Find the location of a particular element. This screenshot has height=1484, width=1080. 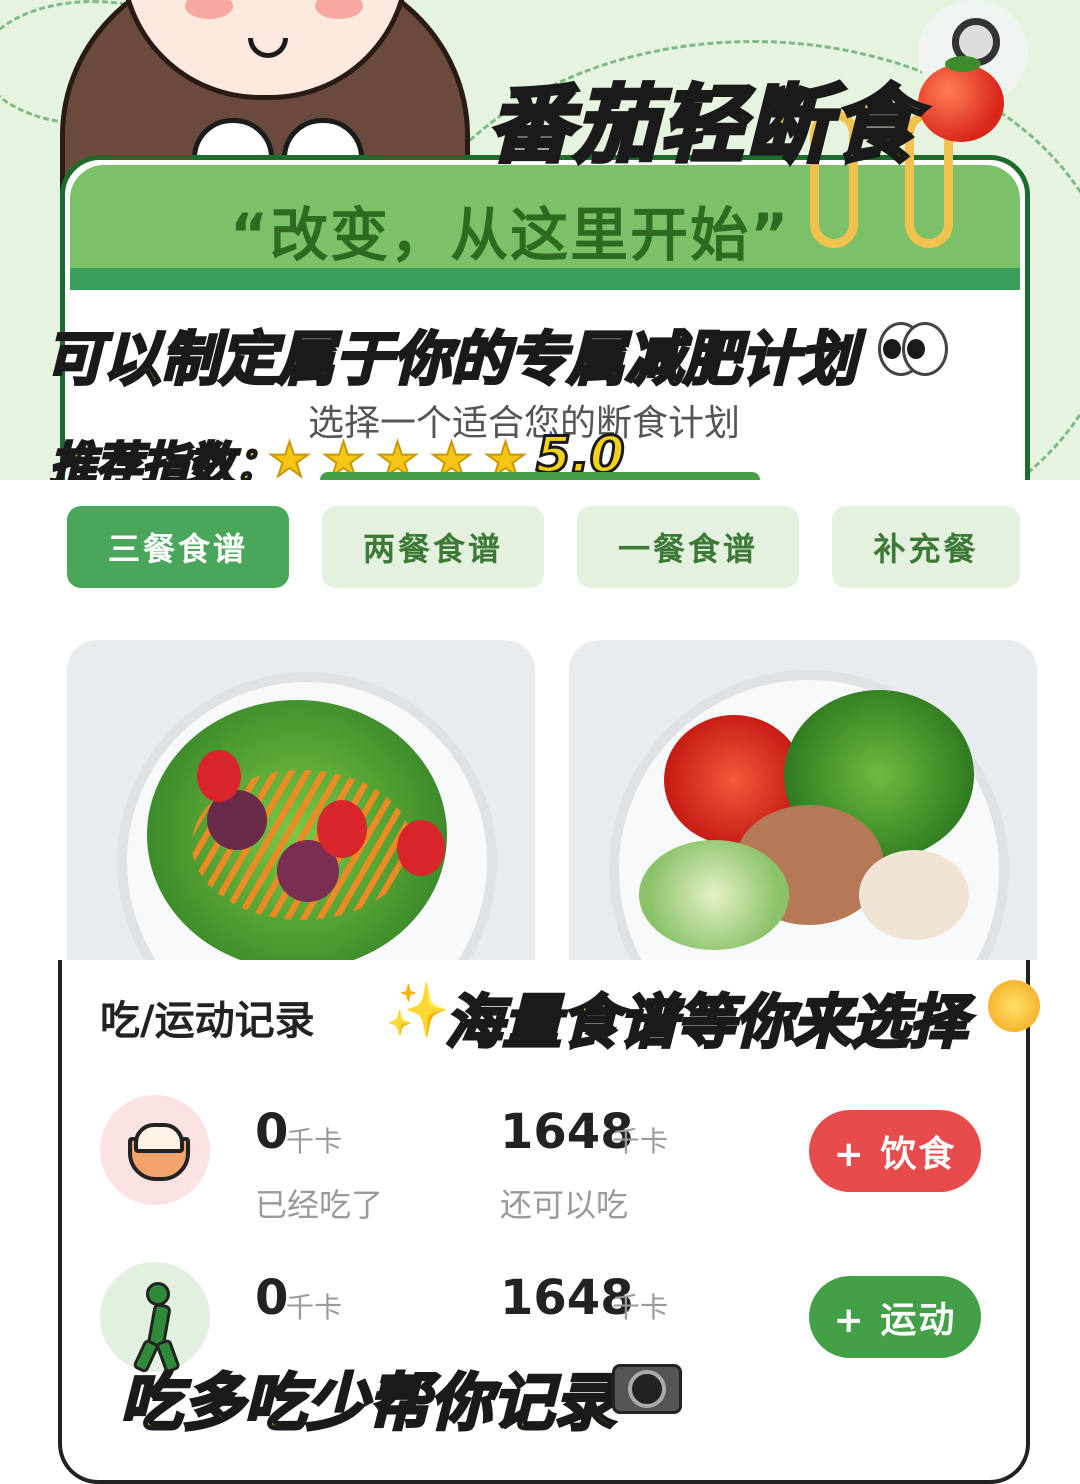

eaten-calories-label: 已经吃了 is located at coordinates (319, 1205).